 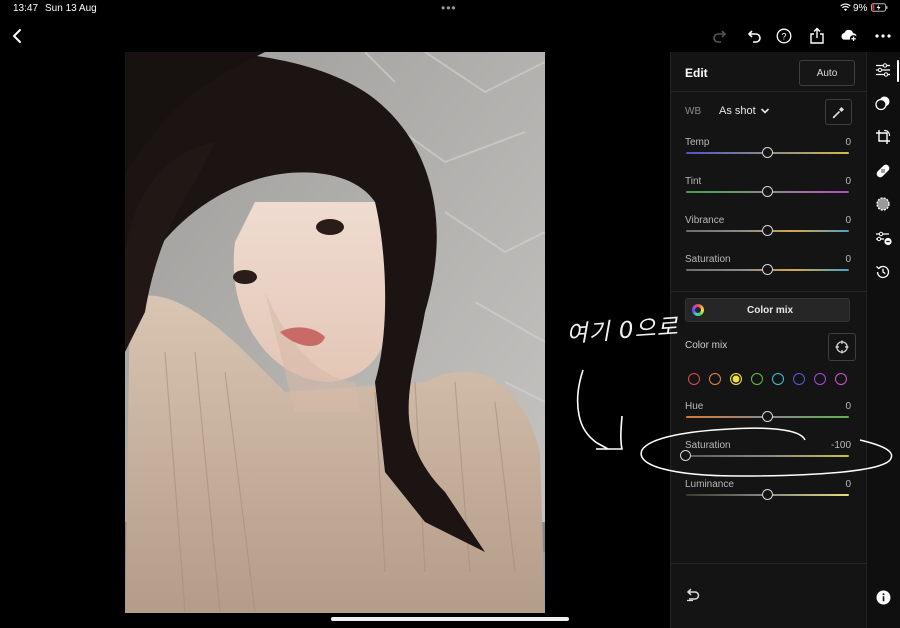 I want to click on versions-button, so click(x=883, y=238).